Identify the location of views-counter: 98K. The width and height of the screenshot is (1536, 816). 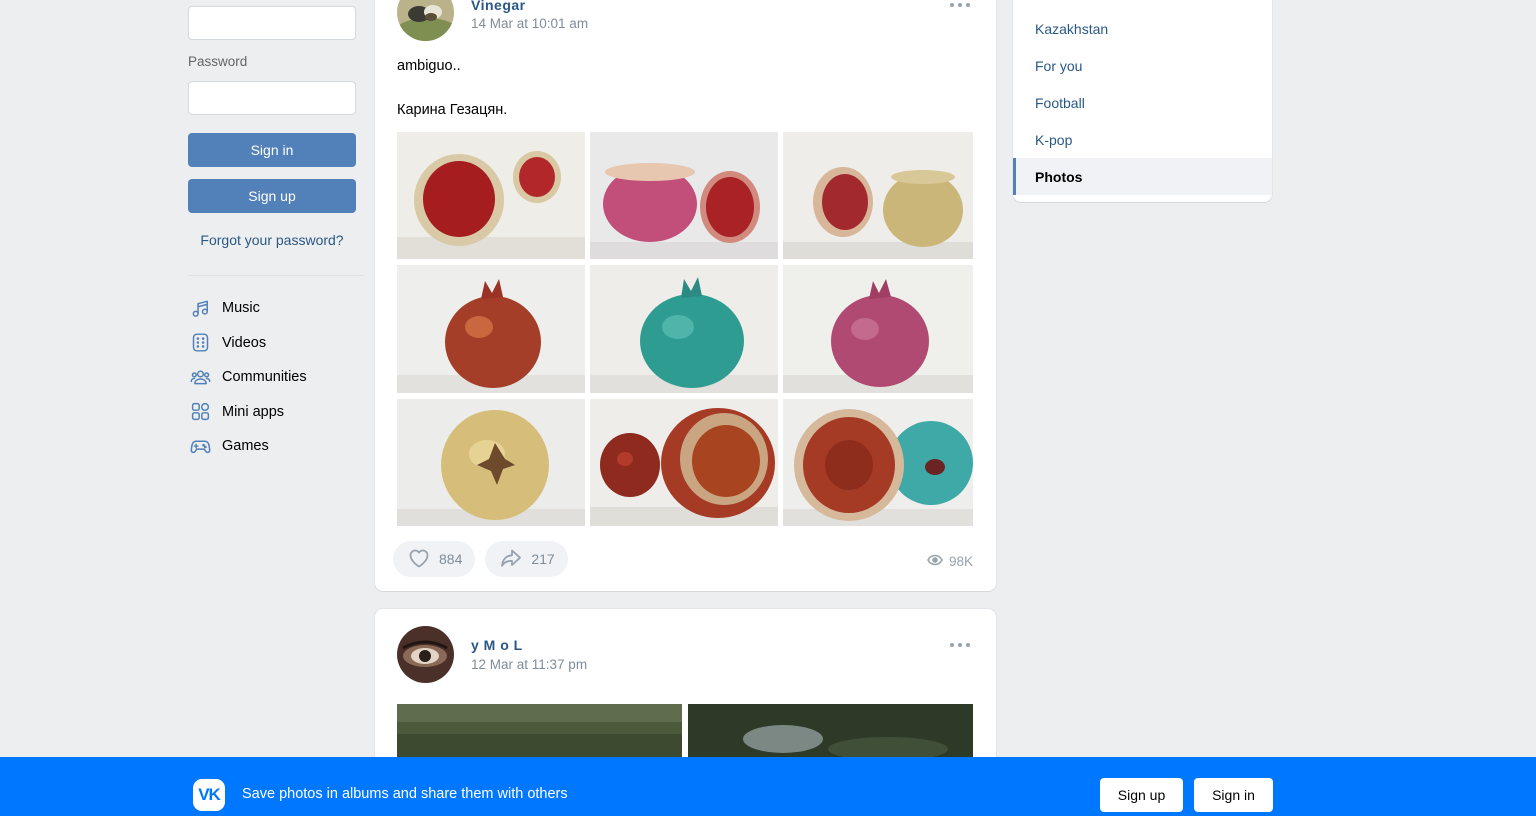
(950, 561).